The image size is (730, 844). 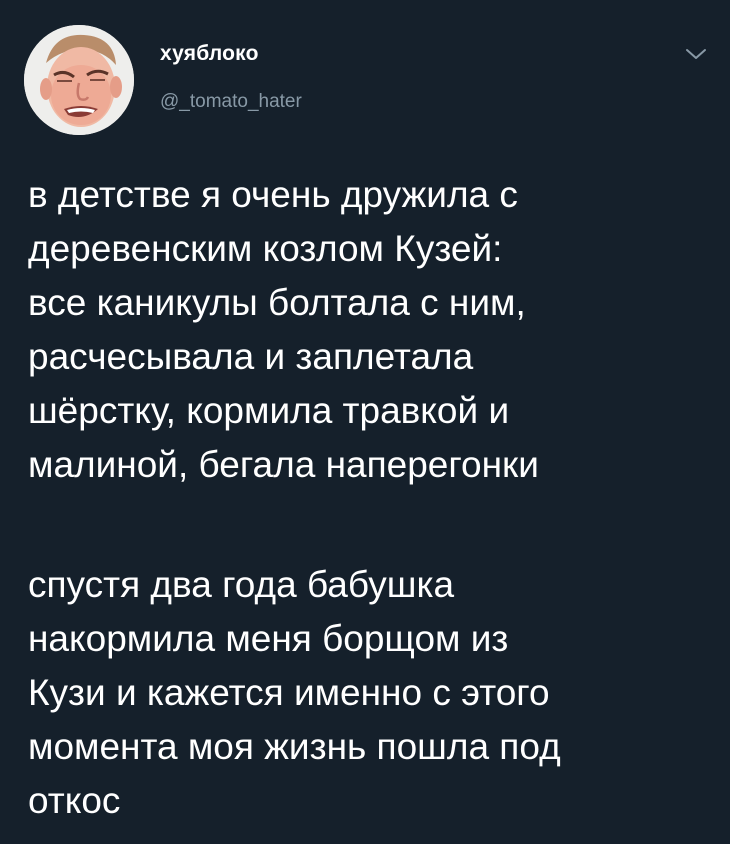 I want to click on author-display-name: хуяблоко, so click(x=209, y=54).